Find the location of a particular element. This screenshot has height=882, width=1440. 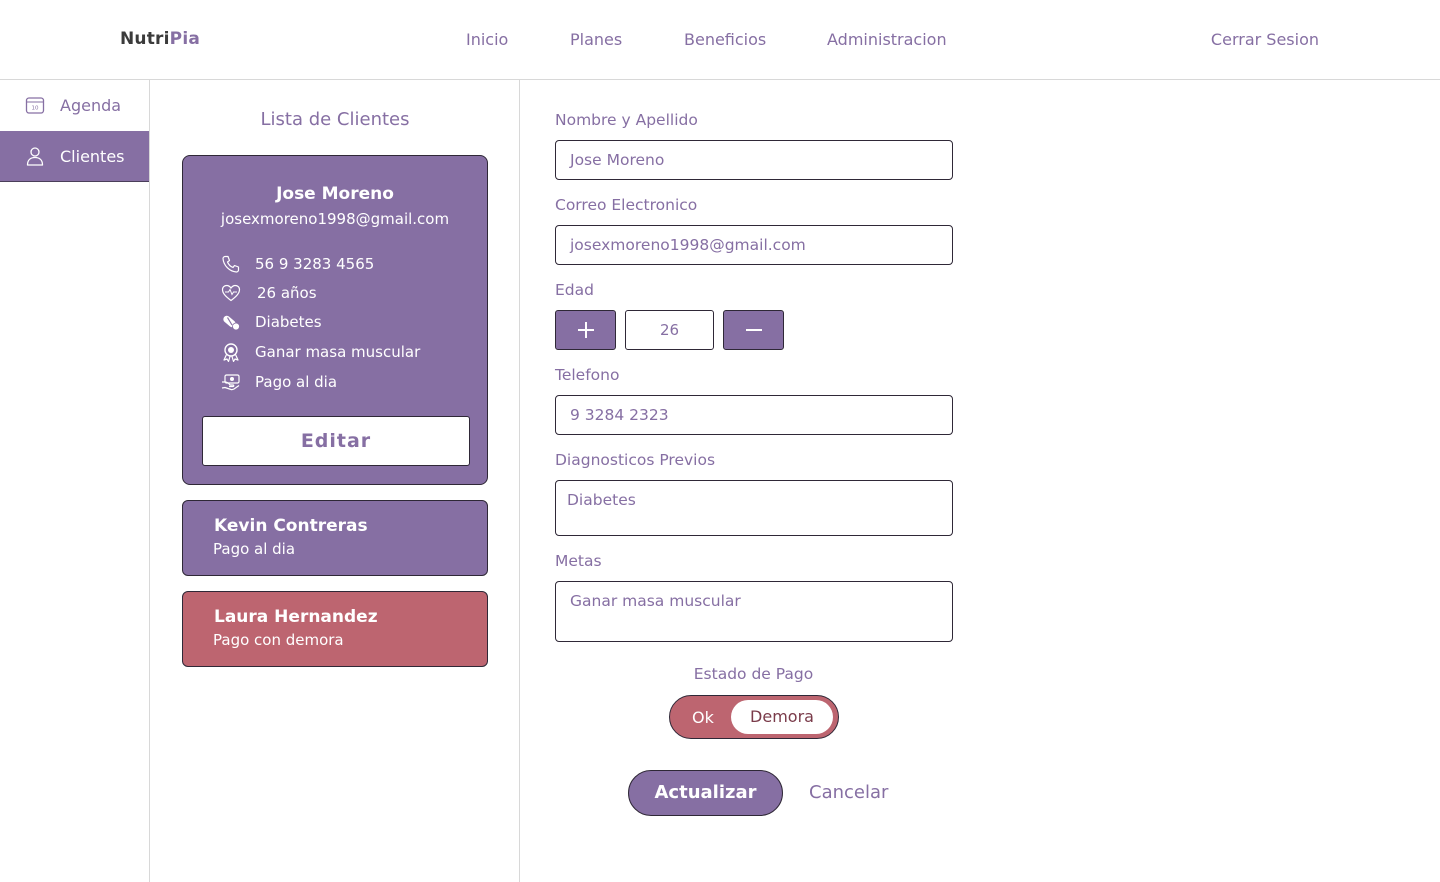

client-phone-row: 56 9 3283 4565 is located at coordinates (297, 264).